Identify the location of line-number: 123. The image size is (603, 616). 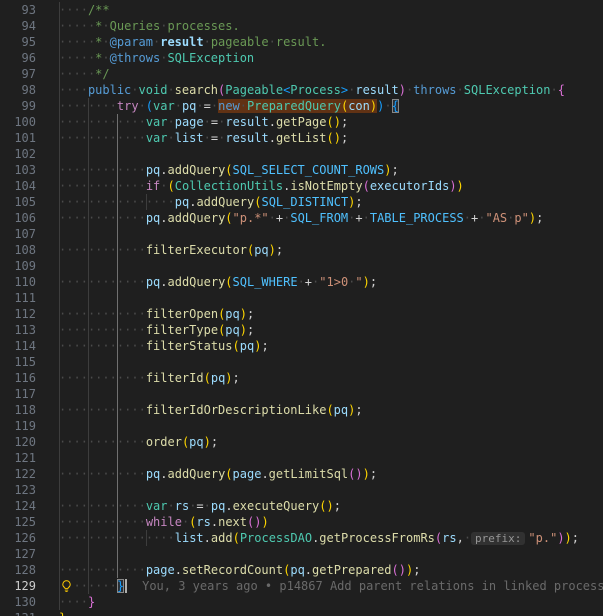
(29, 490).